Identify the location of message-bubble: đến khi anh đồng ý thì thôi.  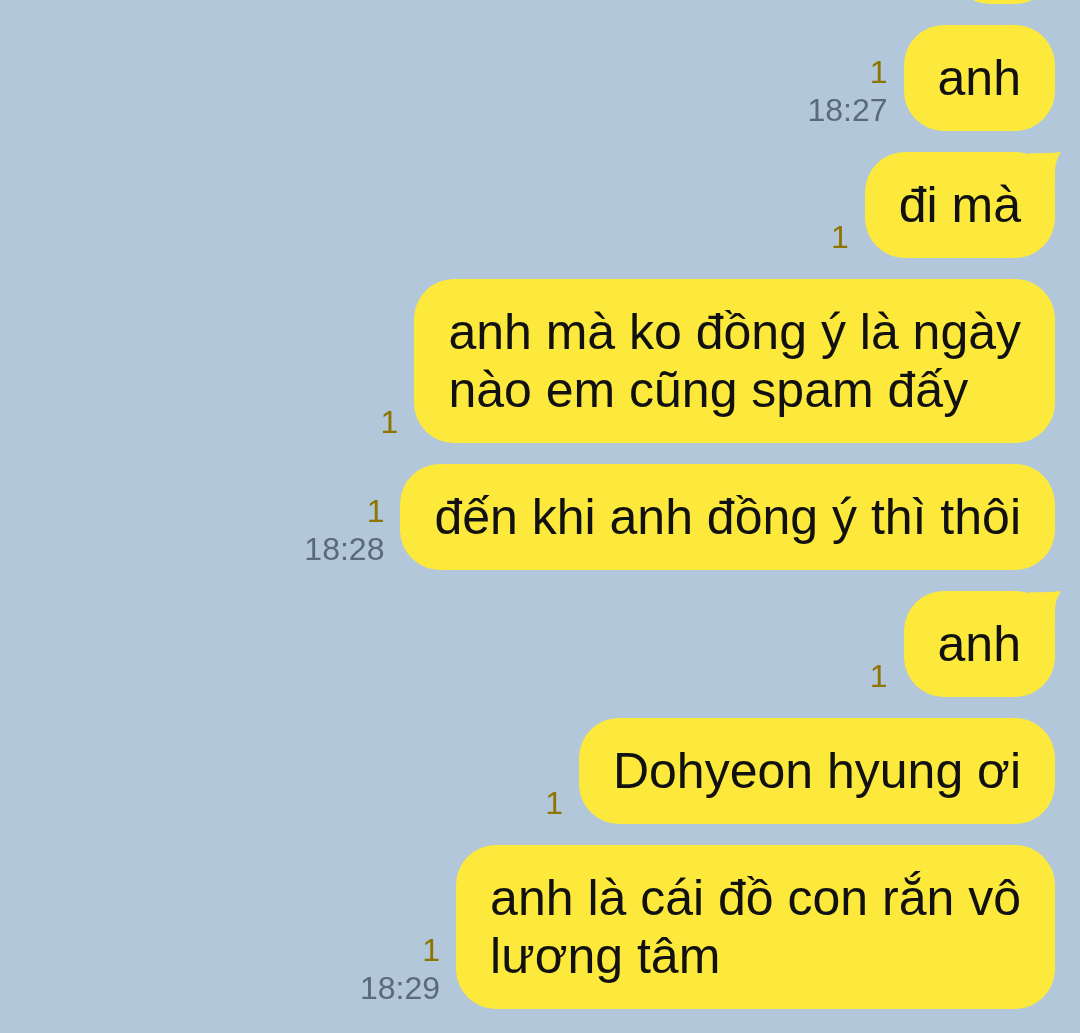
(727, 517).